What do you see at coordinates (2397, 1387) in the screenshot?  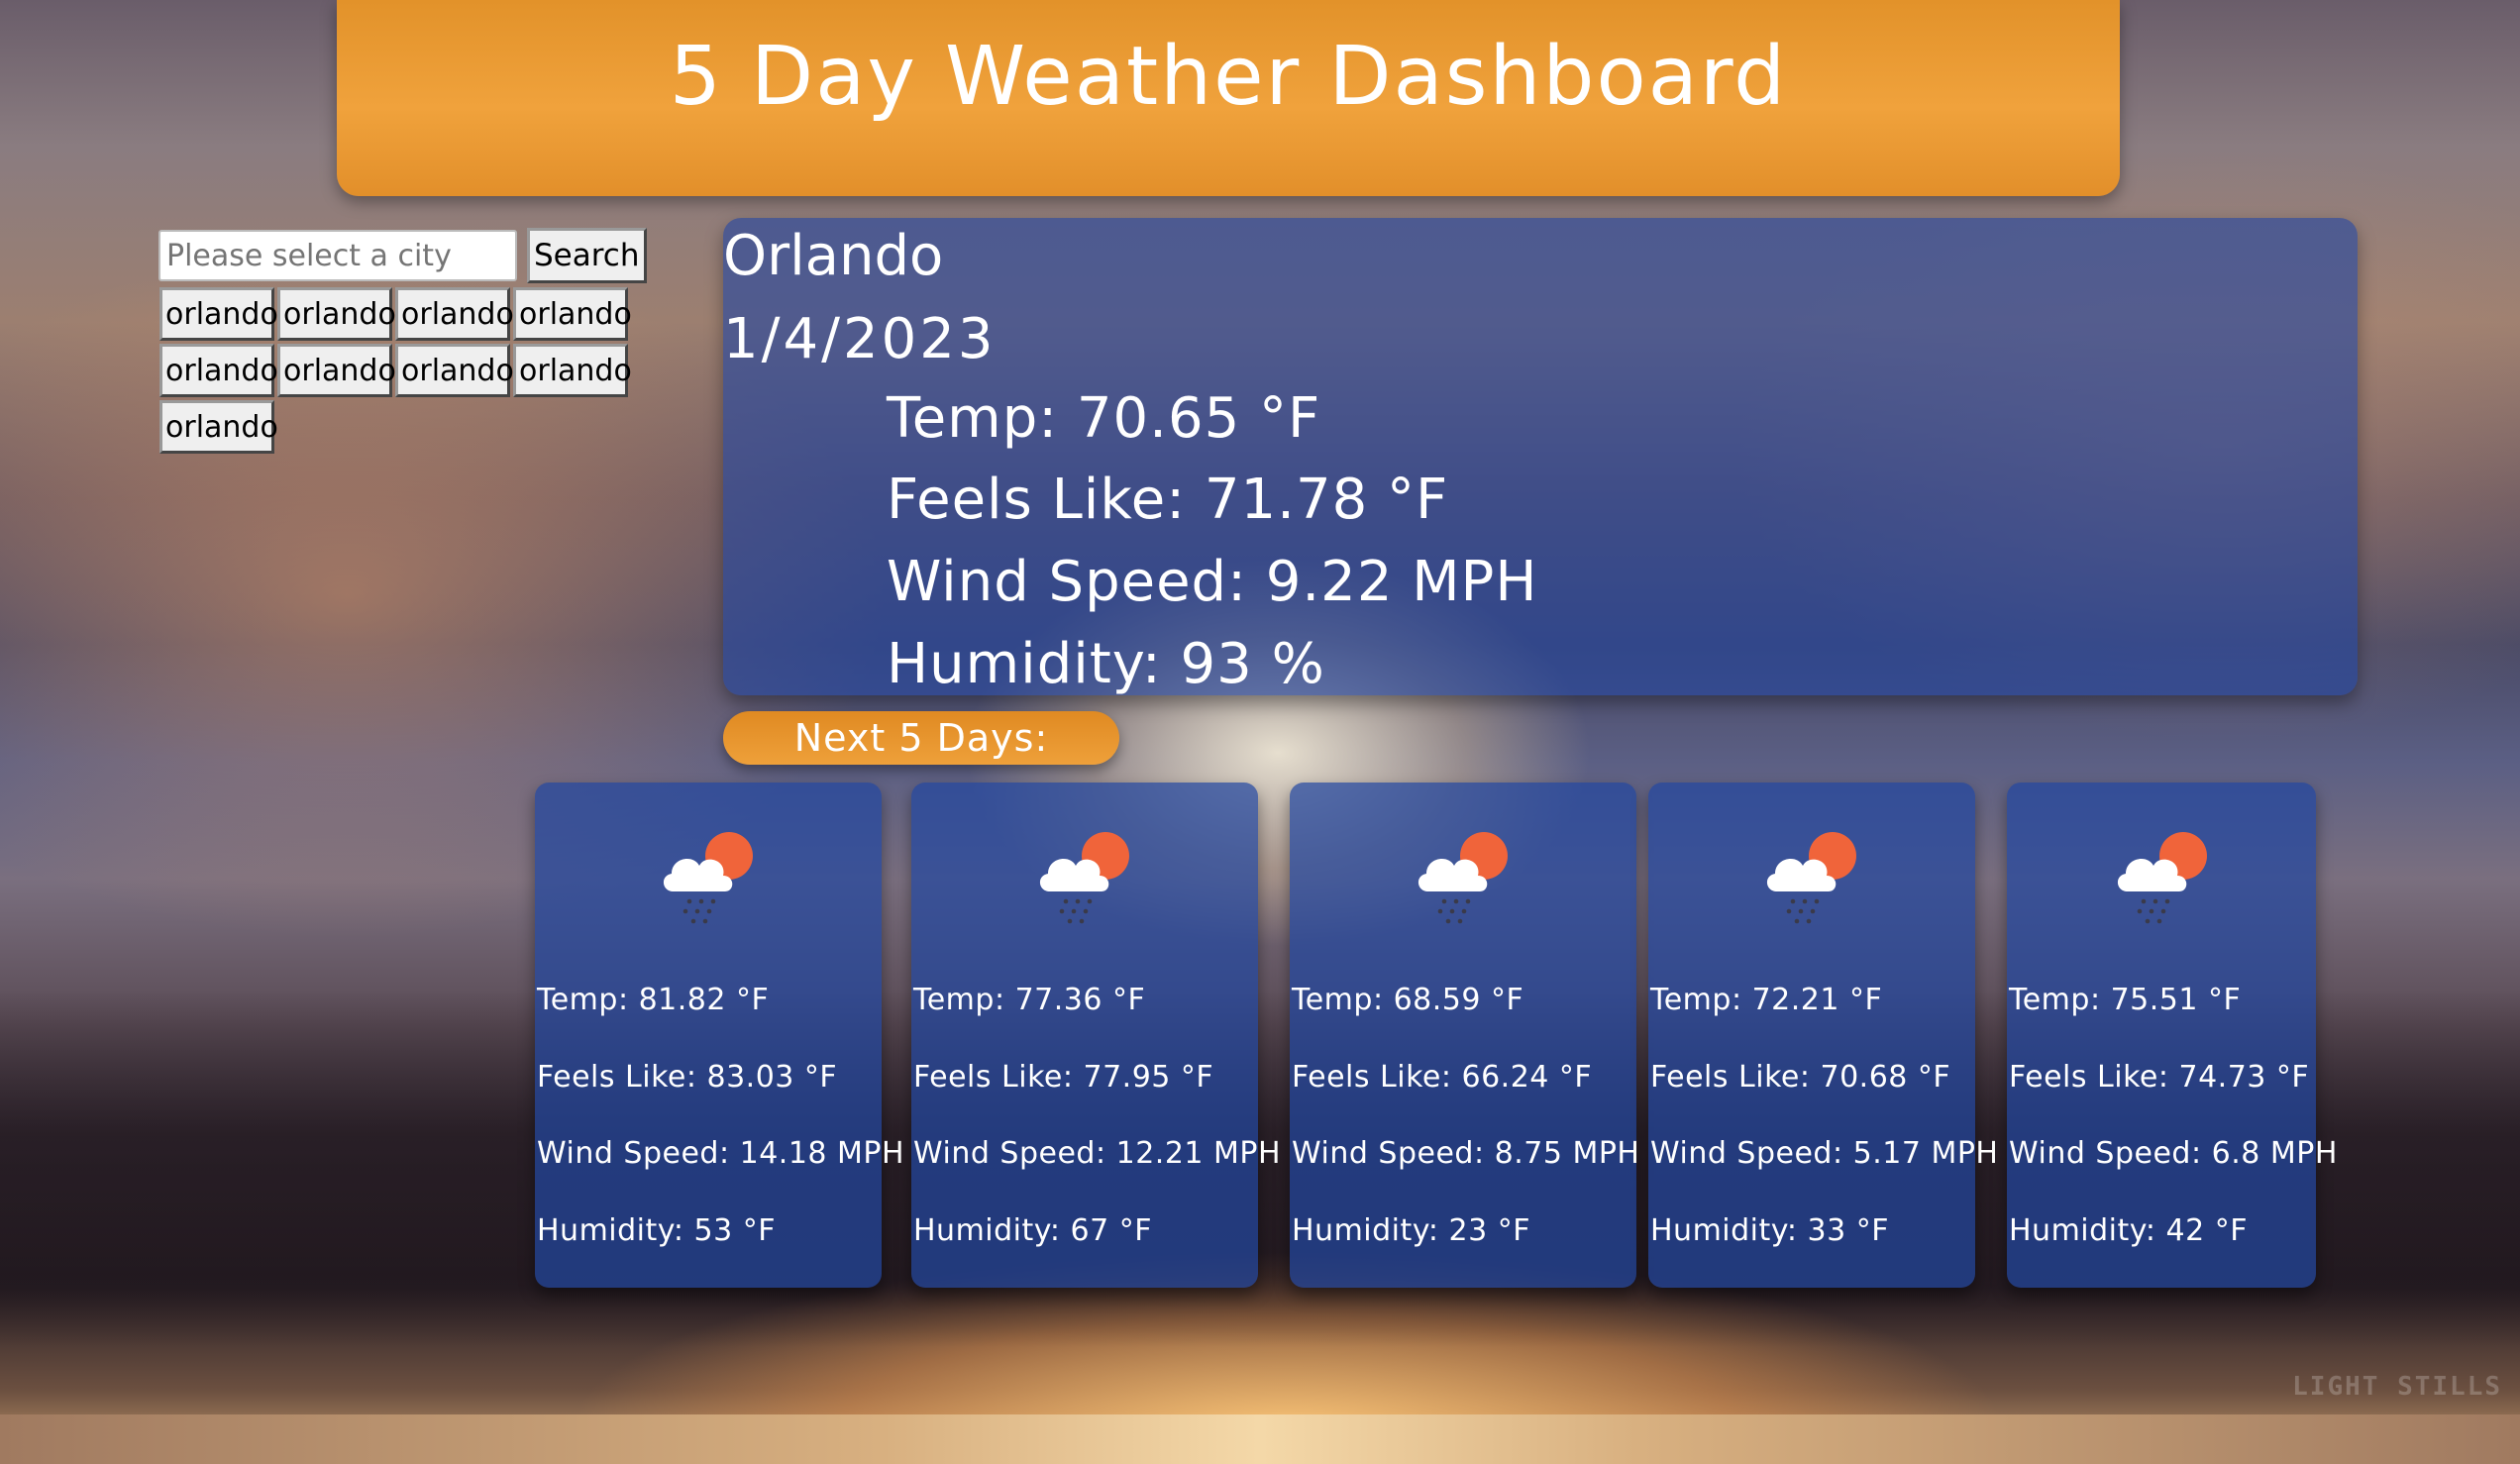 I see `watermark: LIGHT STILLS` at bounding box center [2397, 1387].